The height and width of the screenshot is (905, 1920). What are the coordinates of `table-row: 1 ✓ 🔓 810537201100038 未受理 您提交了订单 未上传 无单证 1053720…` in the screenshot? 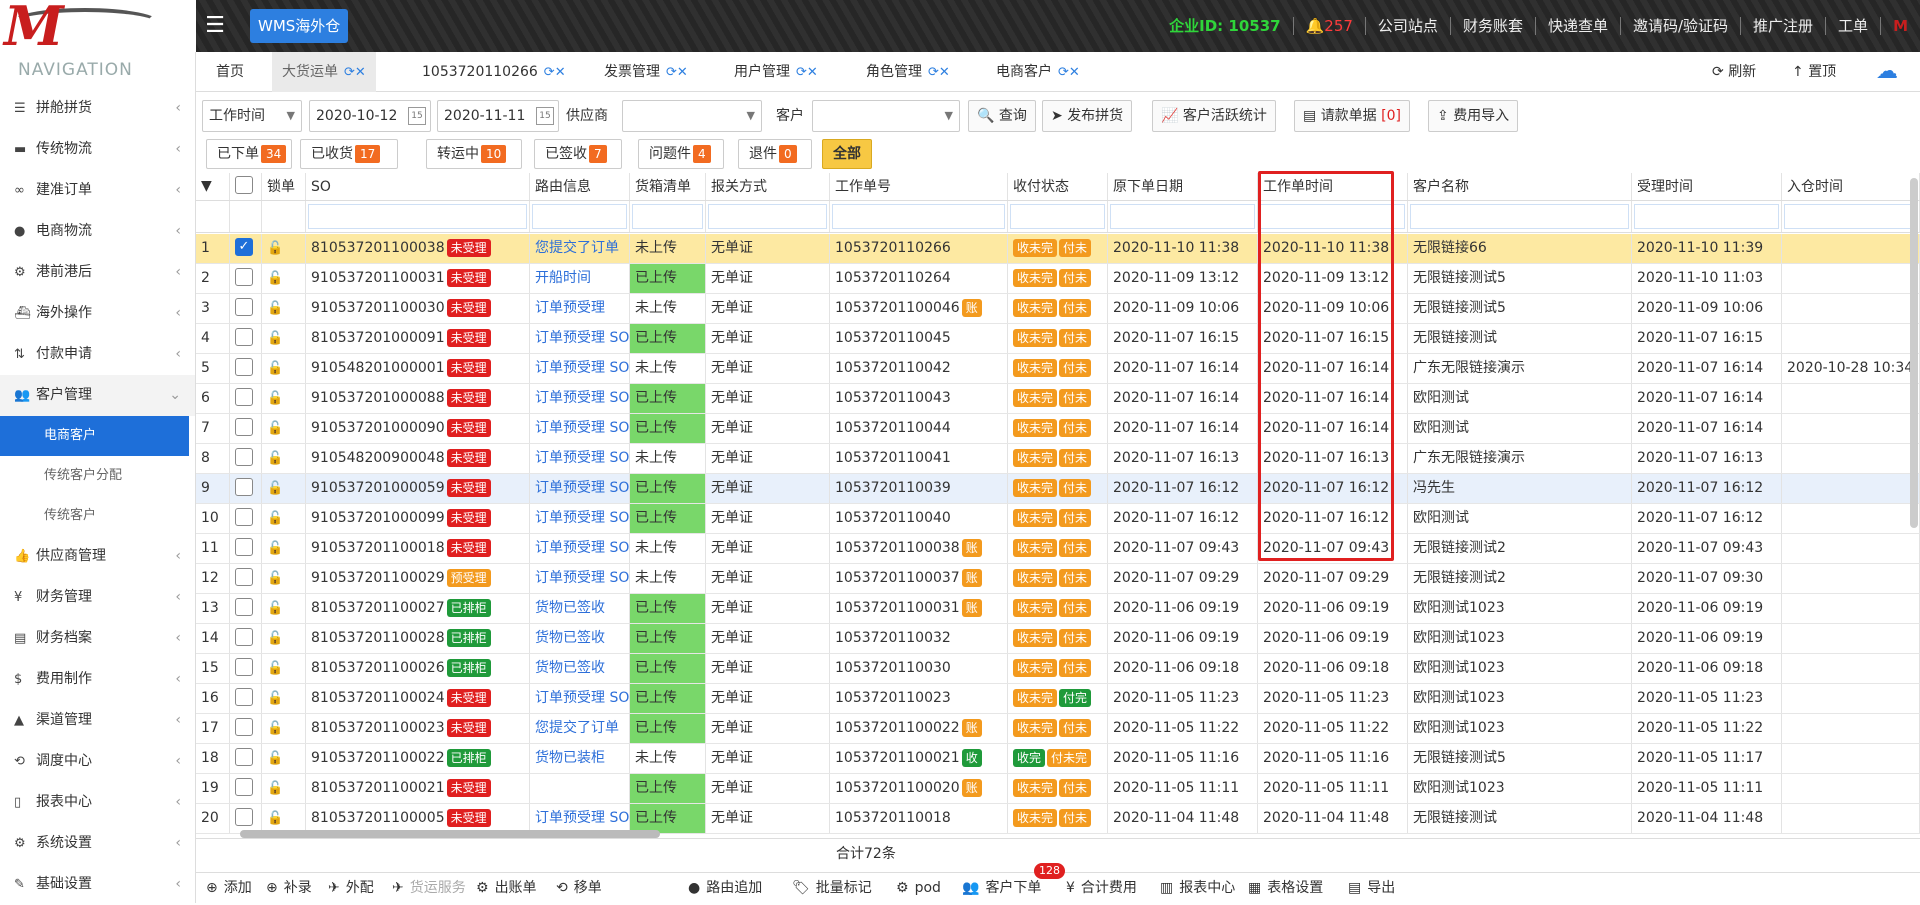 It's located at (1058, 249).